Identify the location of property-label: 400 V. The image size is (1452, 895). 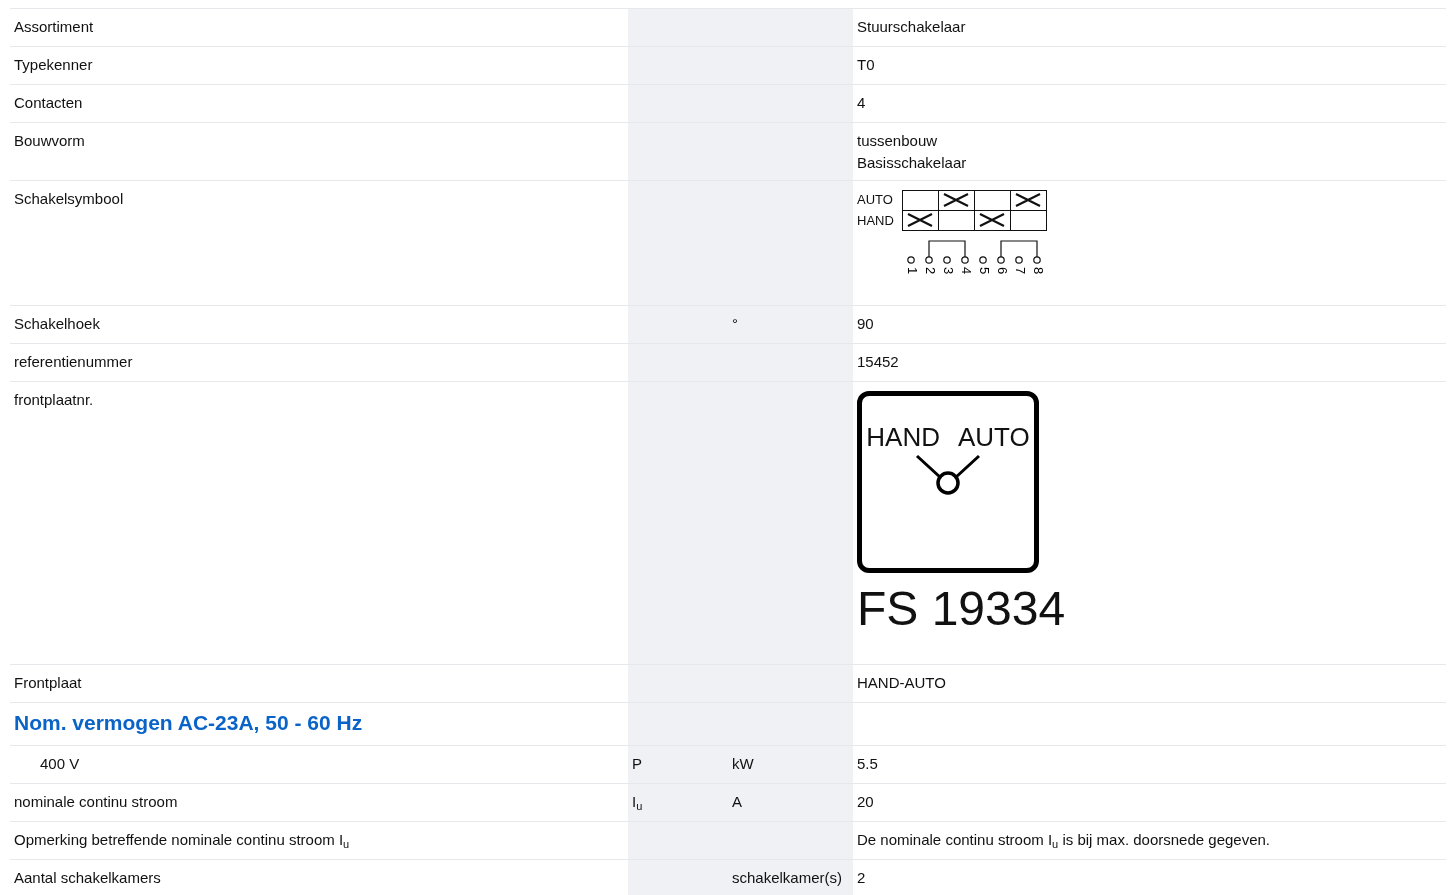
(59, 763).